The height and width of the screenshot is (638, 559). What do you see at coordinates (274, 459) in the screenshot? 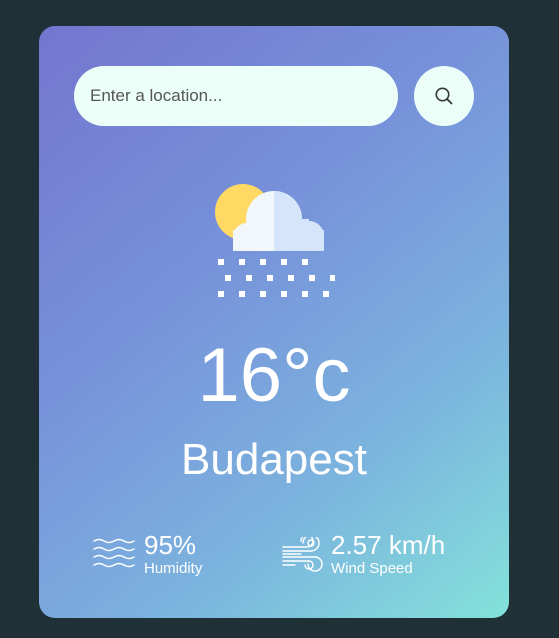
I see `city-name: Budapest` at bounding box center [274, 459].